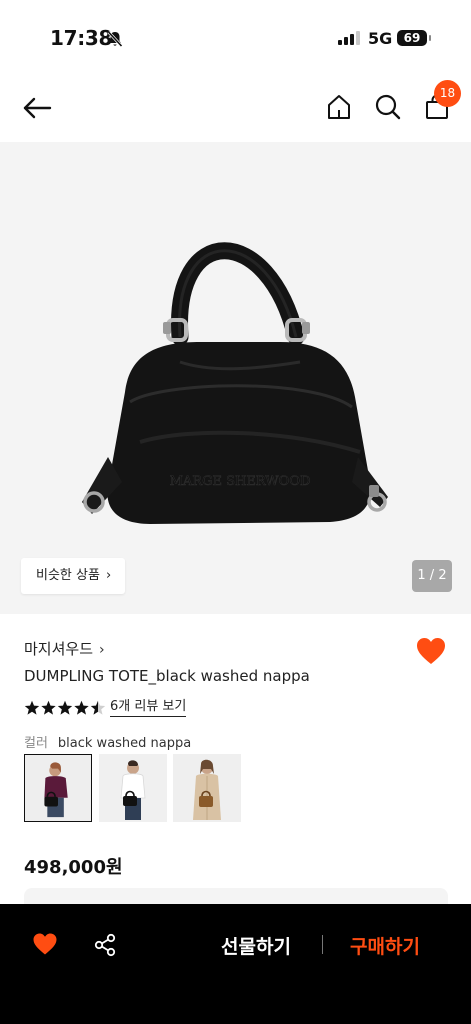  I want to click on review-link: 6개 리뷰 보기, so click(148, 708).